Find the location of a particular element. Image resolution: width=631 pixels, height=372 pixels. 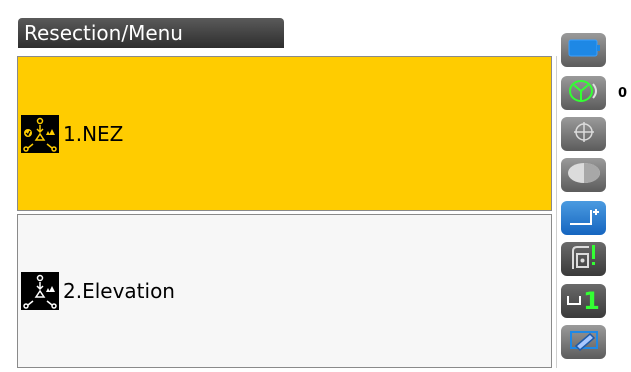

title-bar: Resection/Menu is located at coordinates (151, 33).